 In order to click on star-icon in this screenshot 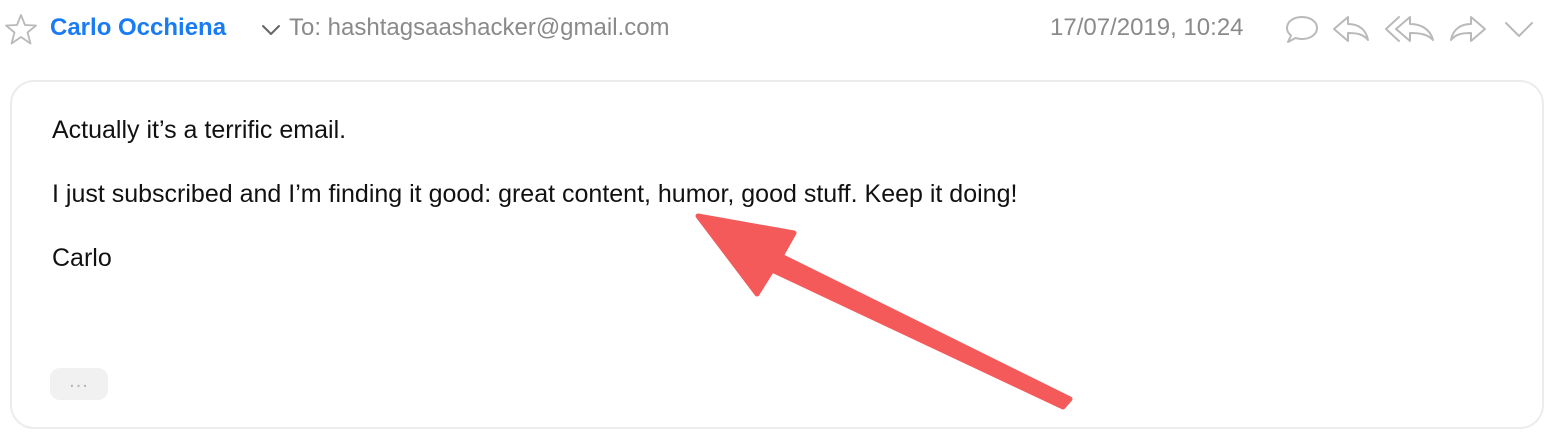, I will do `click(21, 29)`.